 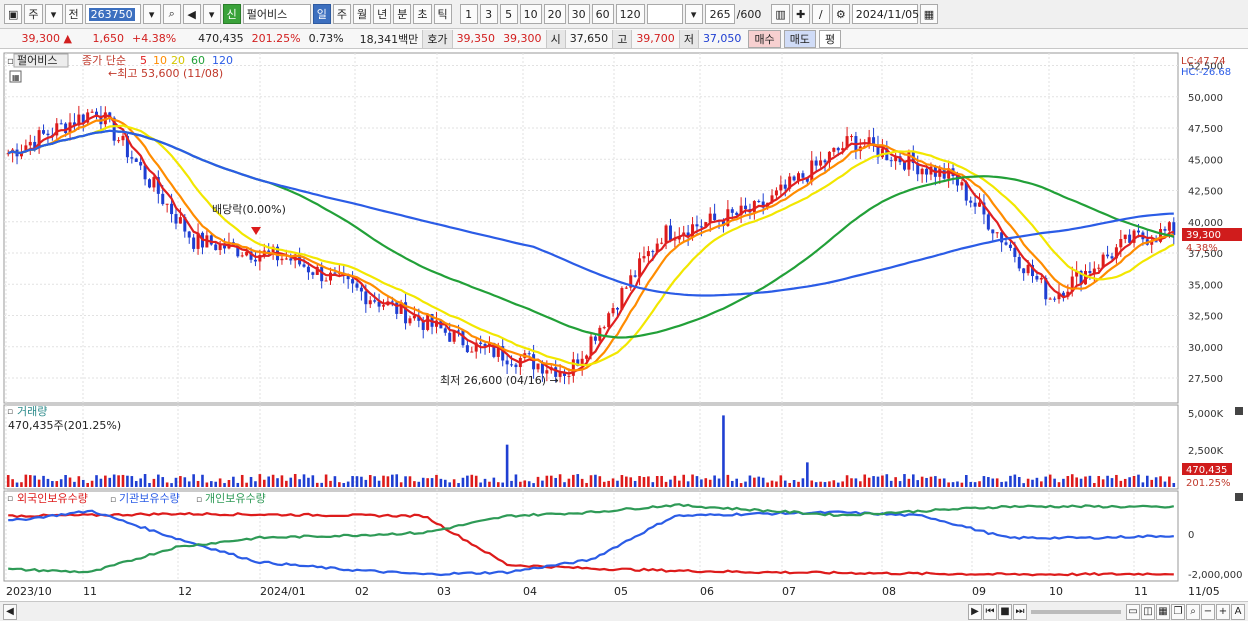 What do you see at coordinates (112, 14) in the screenshot?
I see `stock-code-input: 263750` at bounding box center [112, 14].